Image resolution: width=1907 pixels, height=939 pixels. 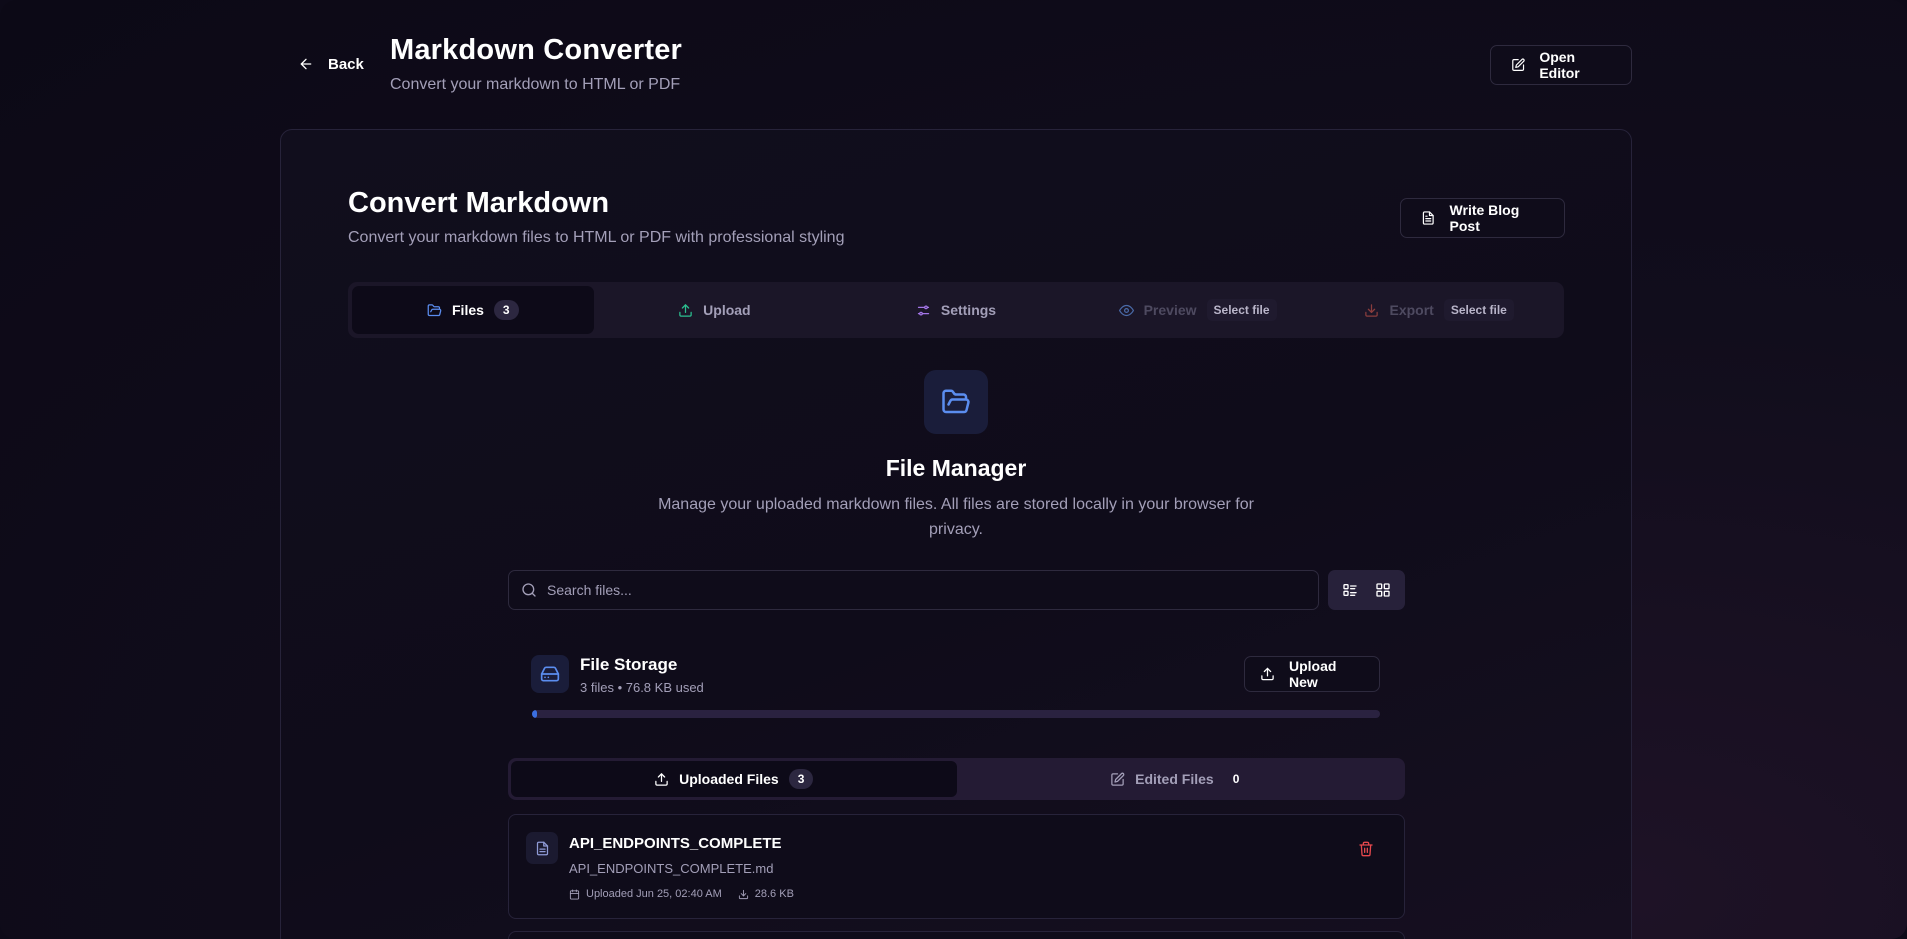 I want to click on write-blog-post-button: Write Blog Post, so click(x=1482, y=218).